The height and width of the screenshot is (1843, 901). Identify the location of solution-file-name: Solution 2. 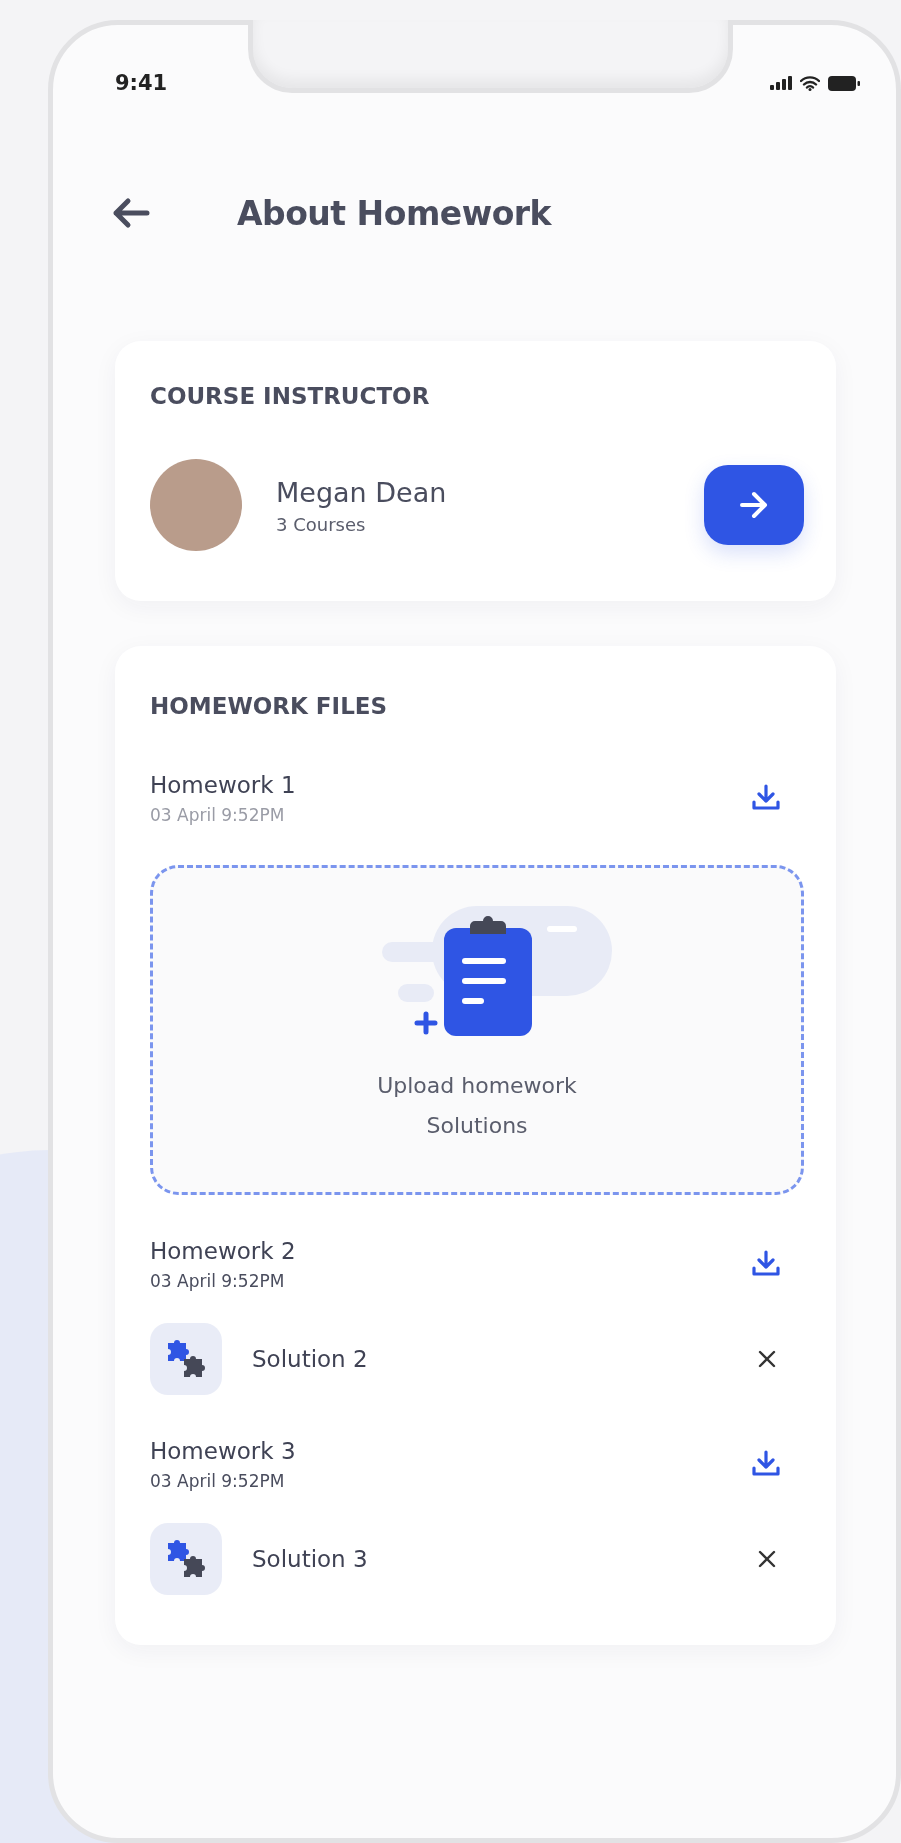
(310, 1359).